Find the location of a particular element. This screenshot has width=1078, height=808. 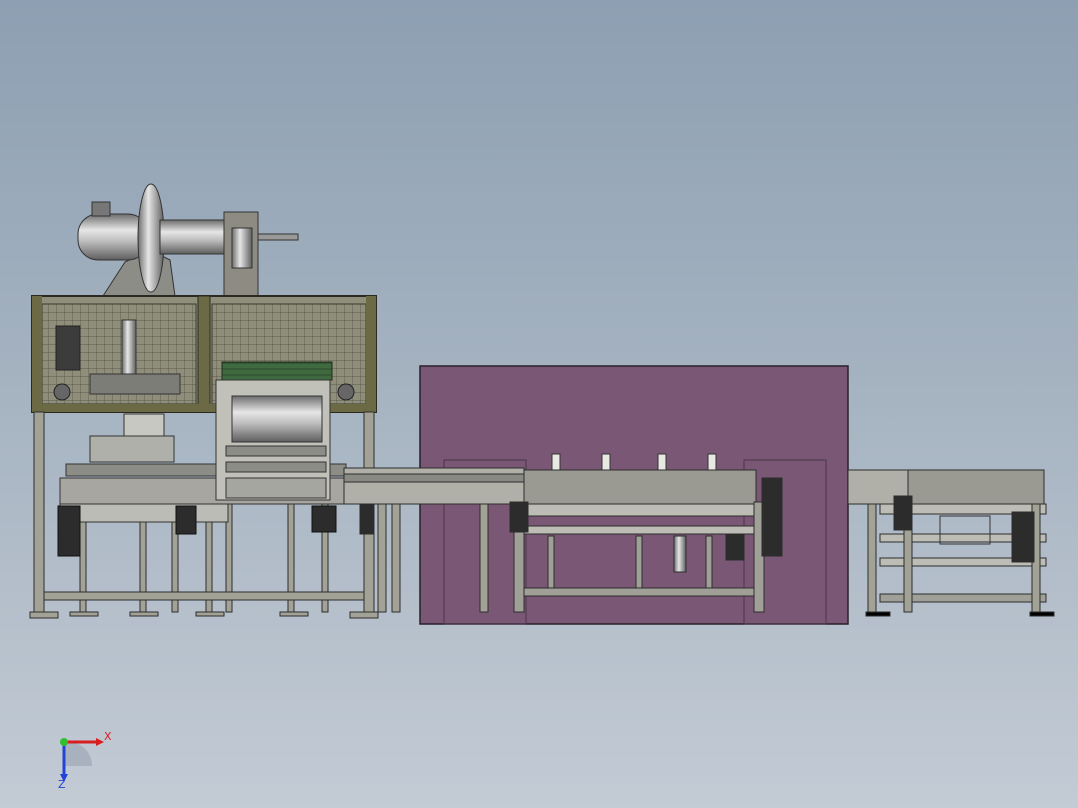

y-axis-dot is located at coordinates (64, 742).